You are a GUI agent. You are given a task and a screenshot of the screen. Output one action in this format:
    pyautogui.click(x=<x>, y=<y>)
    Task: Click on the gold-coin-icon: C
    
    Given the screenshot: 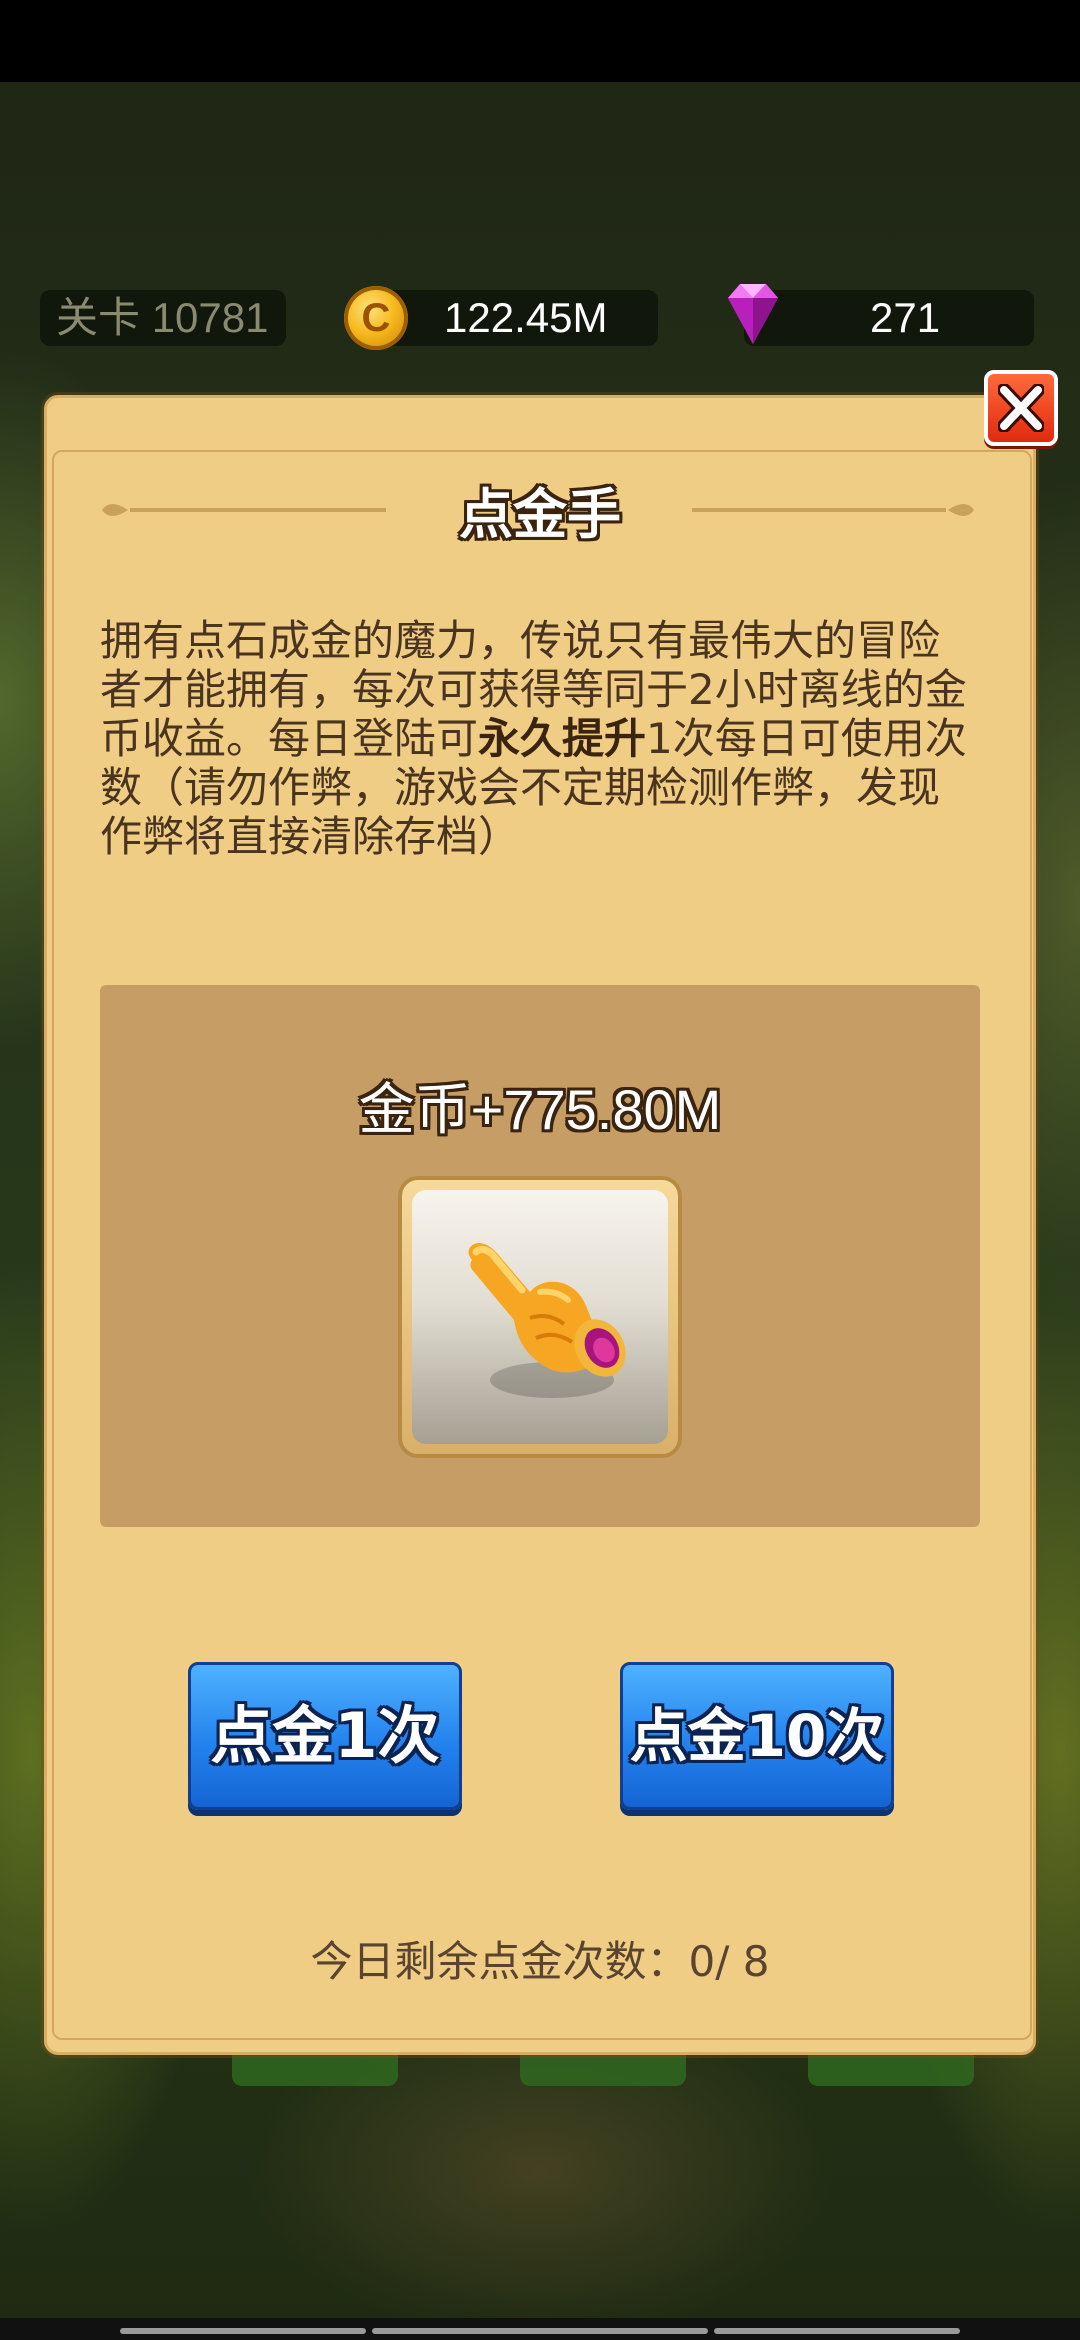 What is the action you would take?
    pyautogui.click(x=376, y=318)
    